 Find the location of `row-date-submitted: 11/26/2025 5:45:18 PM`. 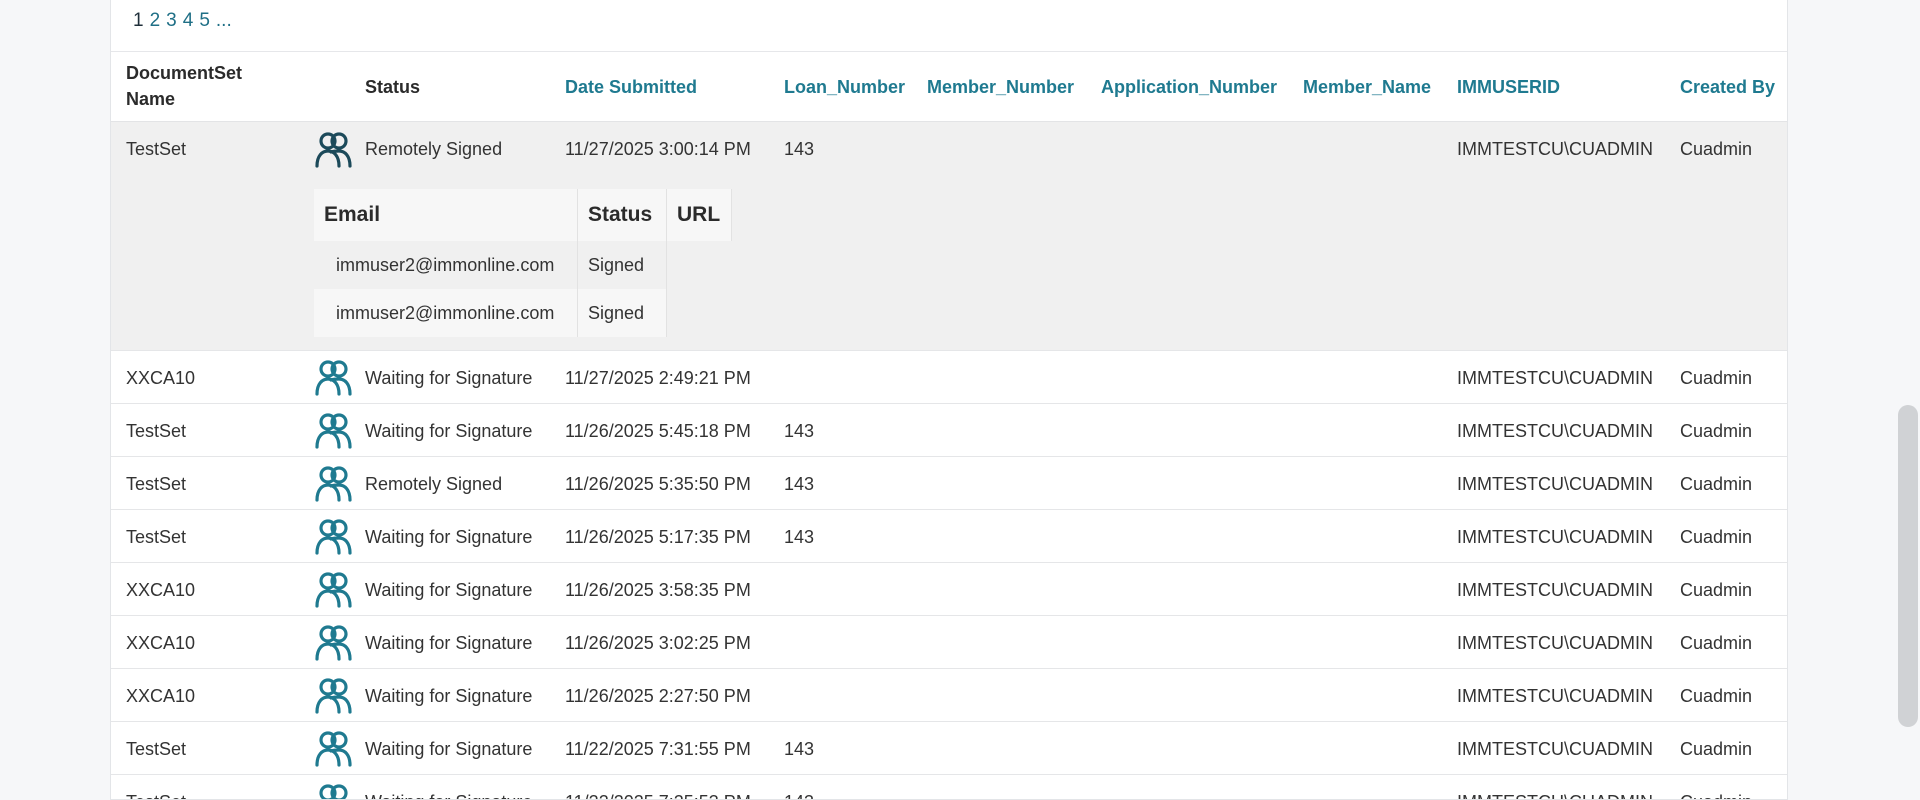

row-date-submitted: 11/26/2025 5:45:18 PM is located at coordinates (658, 431).